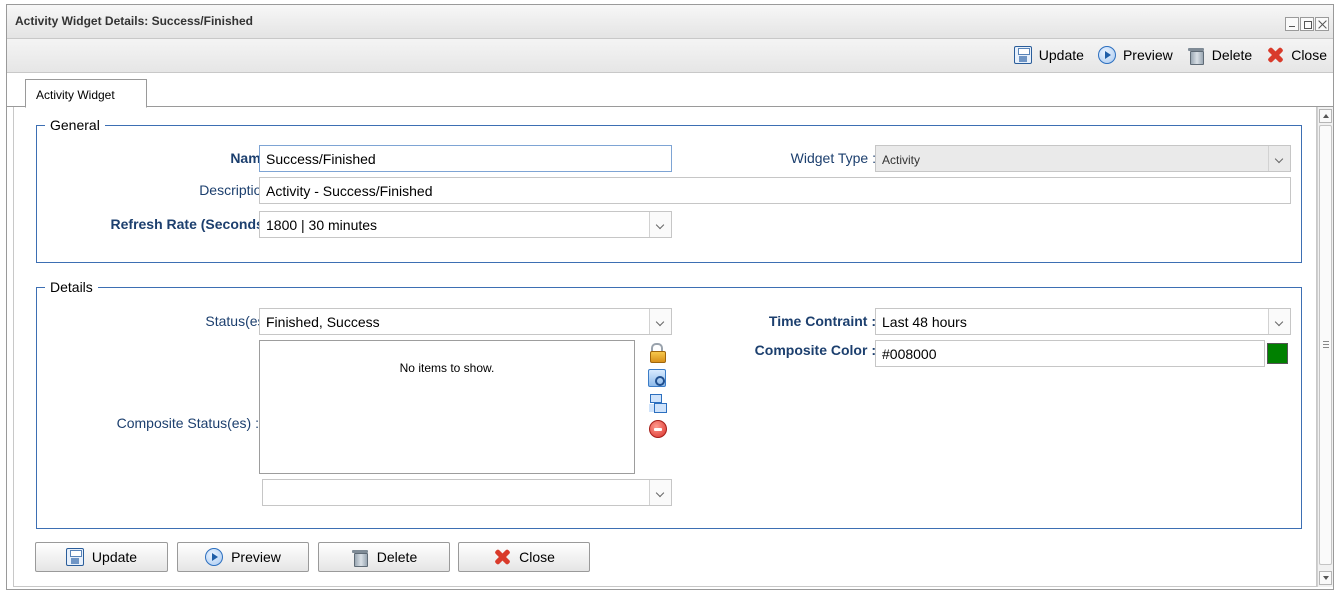 The width and height of the screenshot is (1337, 592). I want to click on toolbar-delete-button: Delete, so click(1220, 55).